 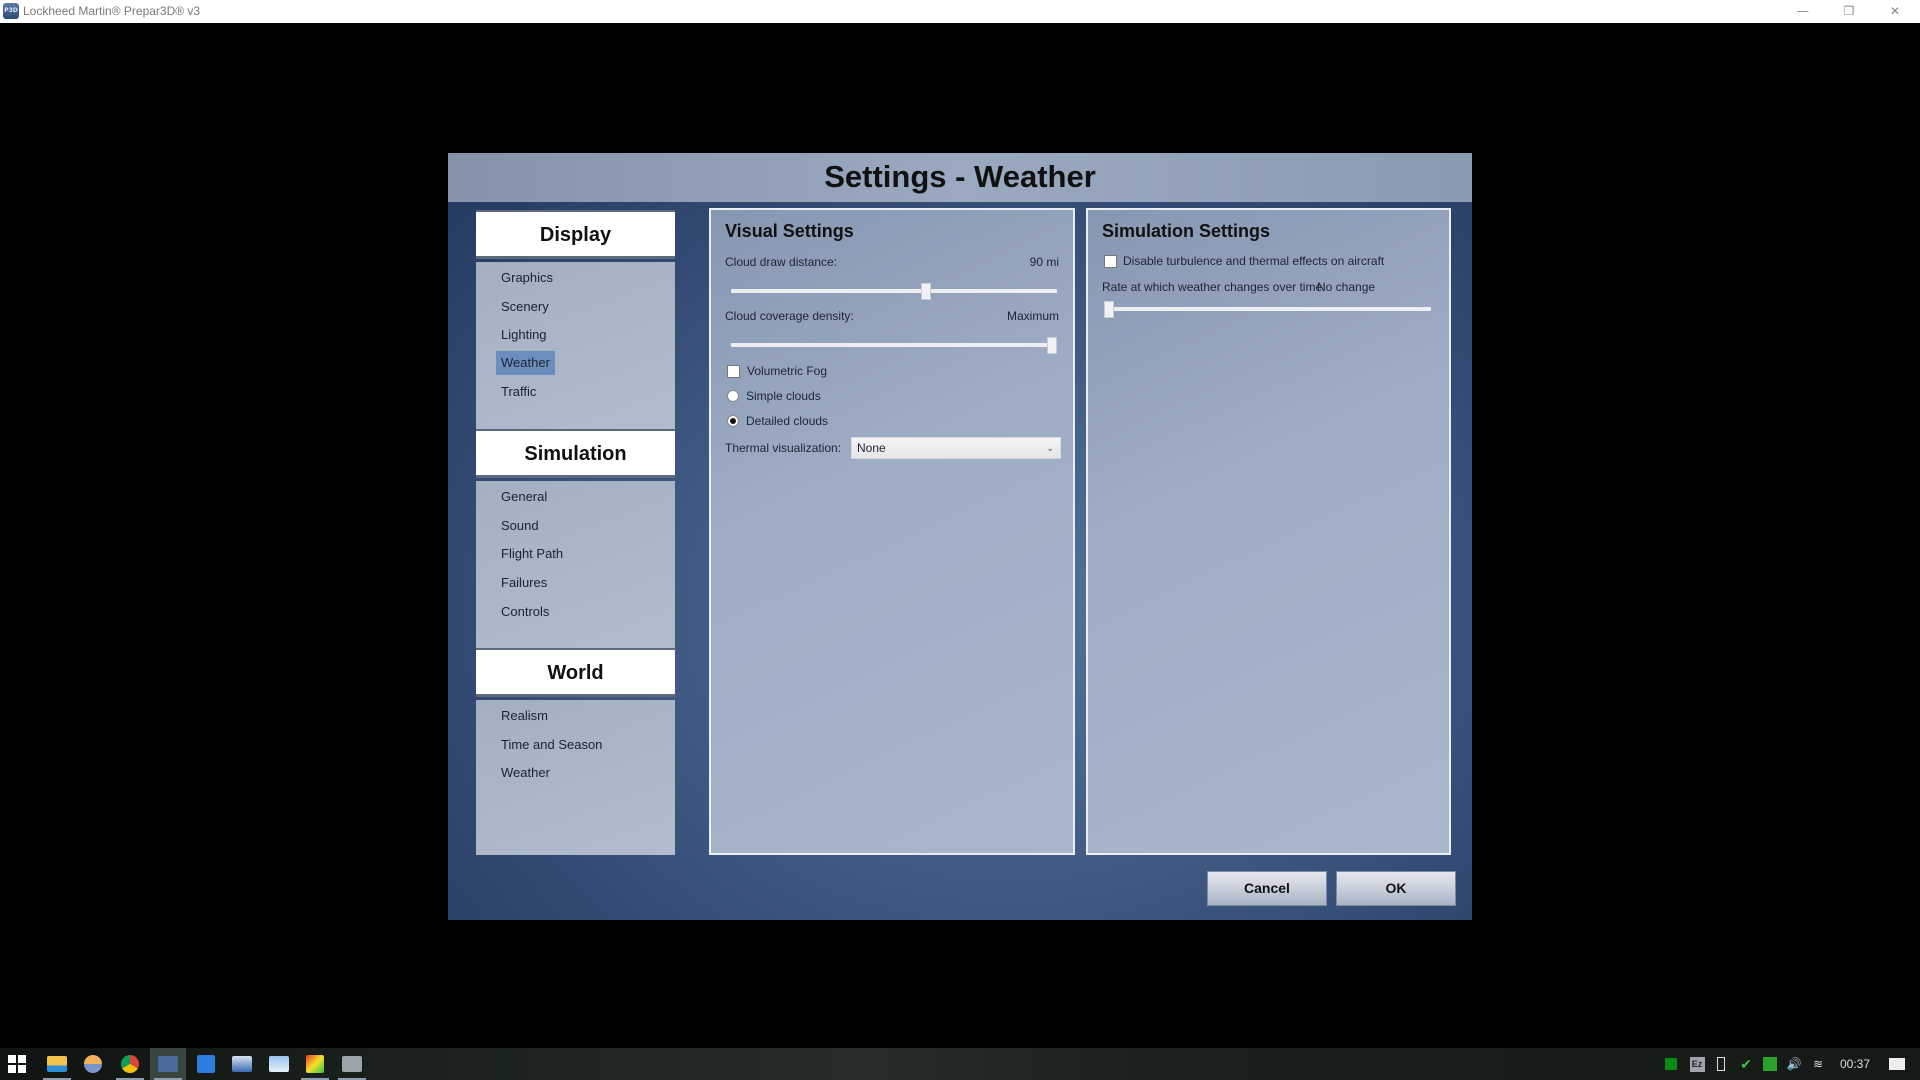 I want to click on cloud-draw-distance-slider, so click(x=925, y=291).